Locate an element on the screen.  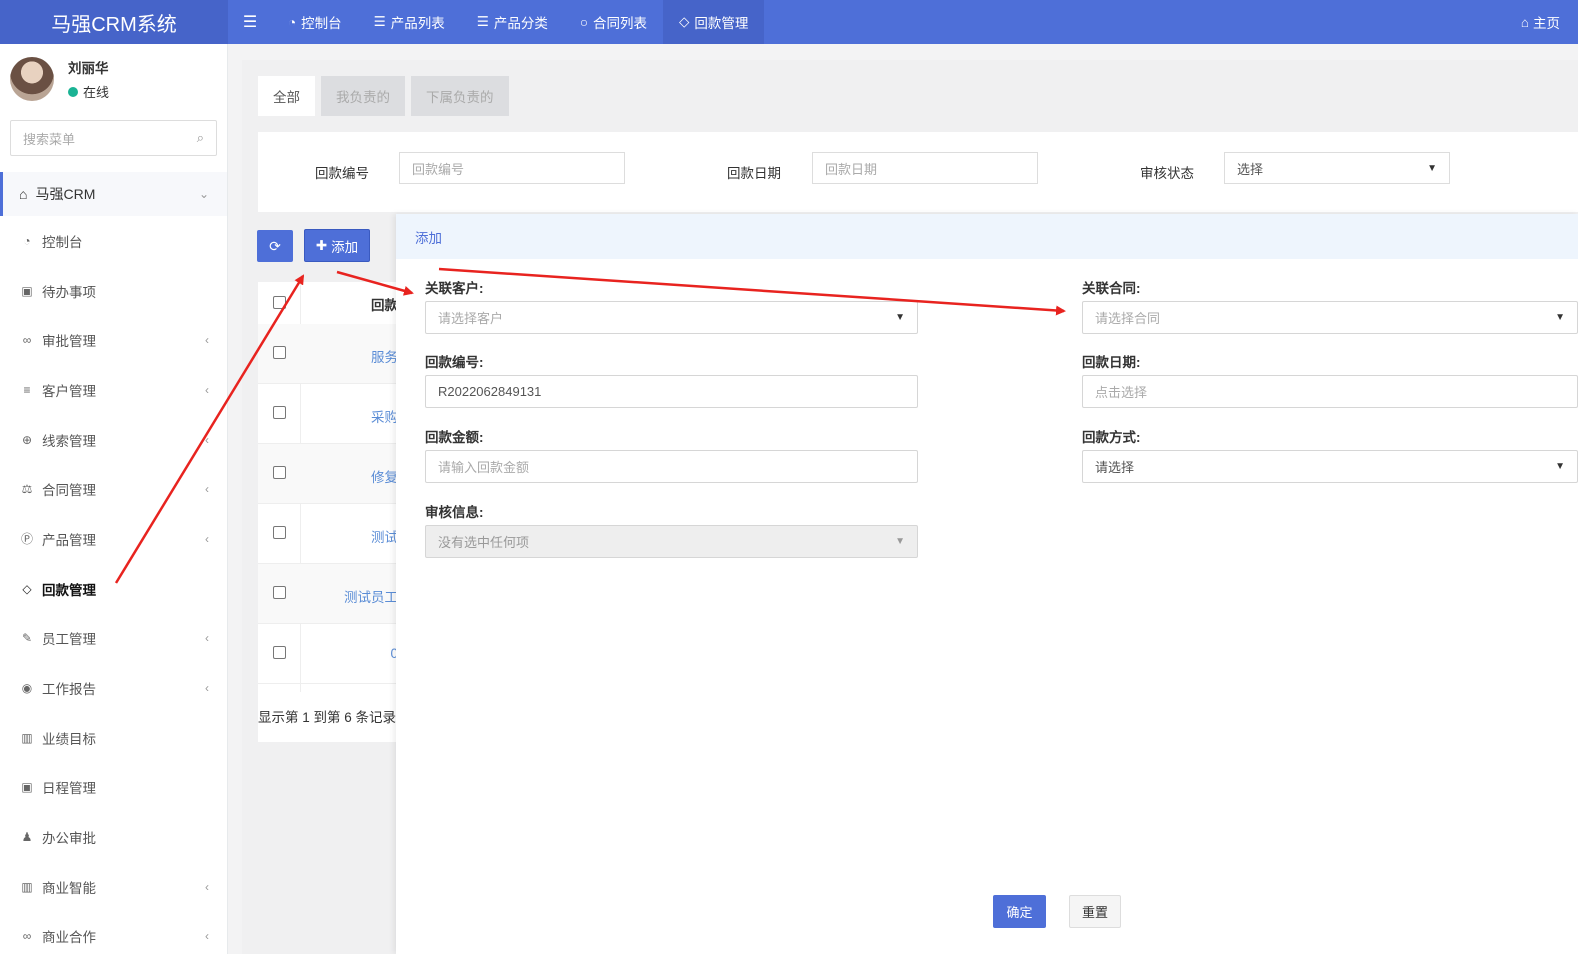
refresh-button: ⟳ is located at coordinates (275, 246).